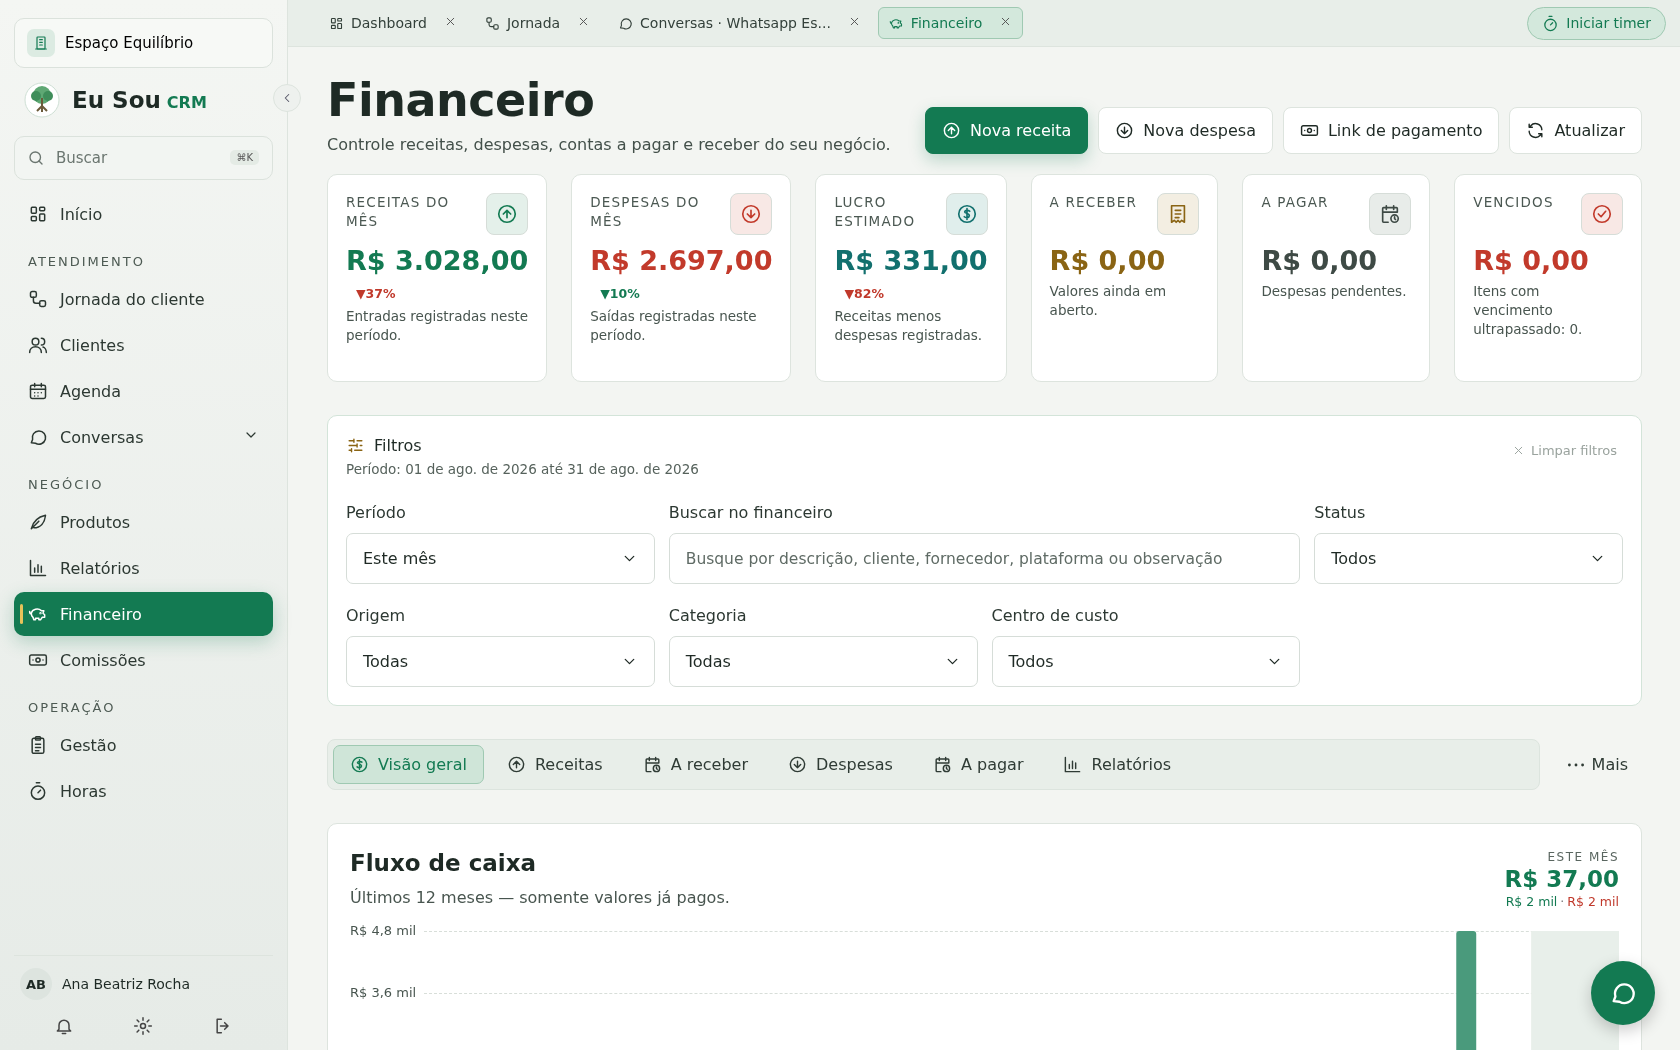  I want to click on nav-item: Clientes, so click(143, 345).